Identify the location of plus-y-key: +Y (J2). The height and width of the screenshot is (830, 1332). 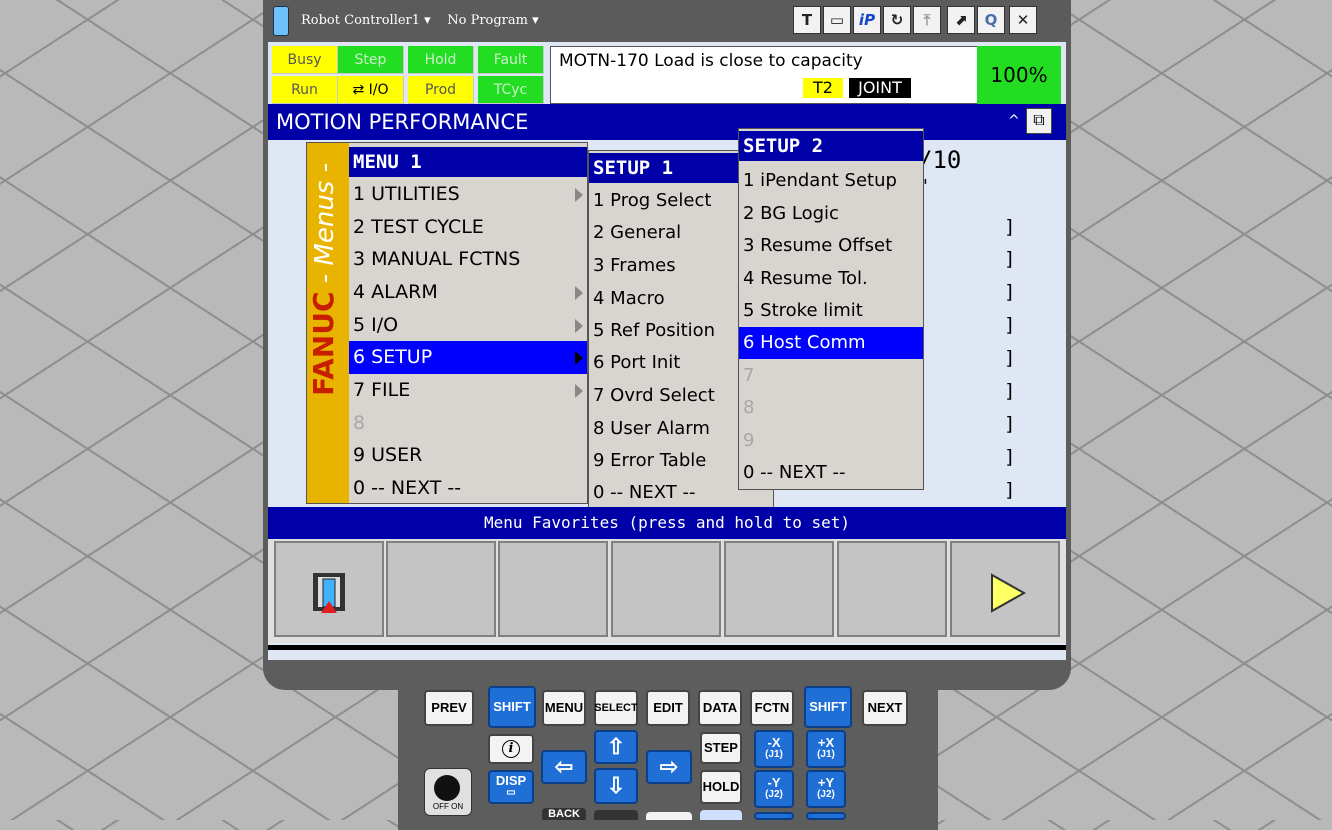
(826, 789).